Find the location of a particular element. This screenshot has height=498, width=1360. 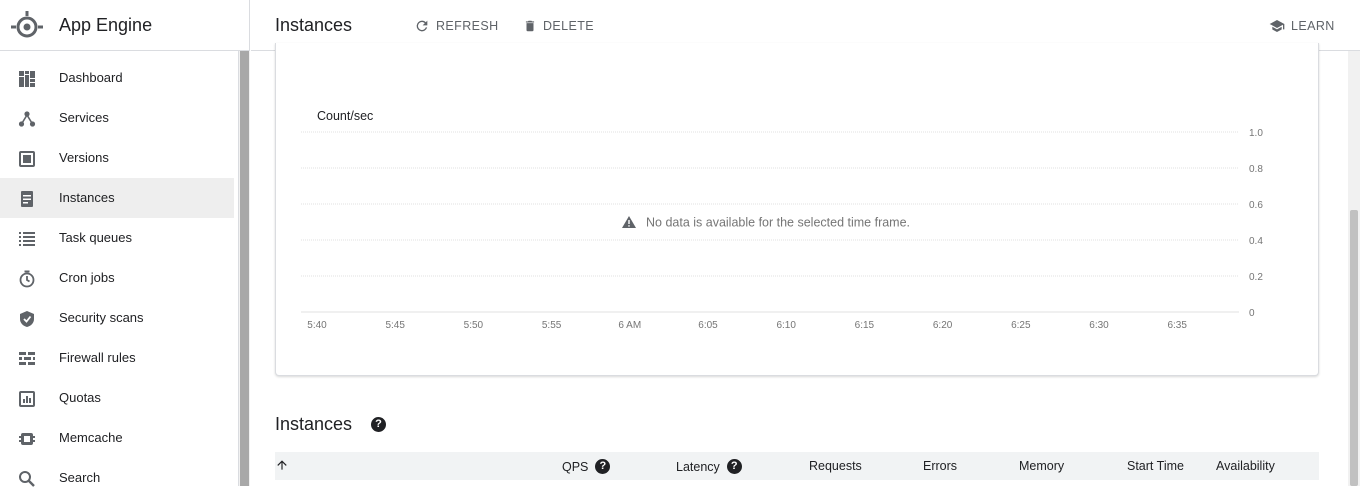

delete-button: DELETE is located at coordinates (558, 26).